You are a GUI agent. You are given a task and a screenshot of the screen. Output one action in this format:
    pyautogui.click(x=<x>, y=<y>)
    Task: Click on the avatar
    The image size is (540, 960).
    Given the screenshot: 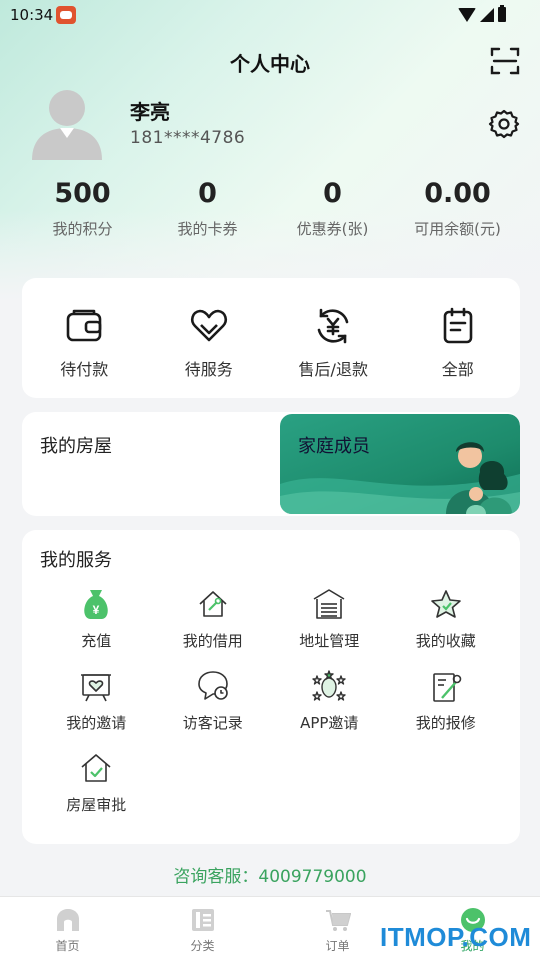 What is the action you would take?
    pyautogui.click(x=67, y=123)
    